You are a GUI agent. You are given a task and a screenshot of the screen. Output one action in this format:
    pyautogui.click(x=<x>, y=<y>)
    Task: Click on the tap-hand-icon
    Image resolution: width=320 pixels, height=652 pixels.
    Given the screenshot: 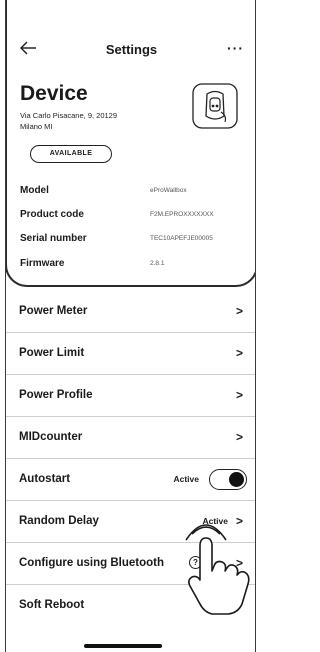 What is the action you would take?
    pyautogui.click(x=217, y=569)
    